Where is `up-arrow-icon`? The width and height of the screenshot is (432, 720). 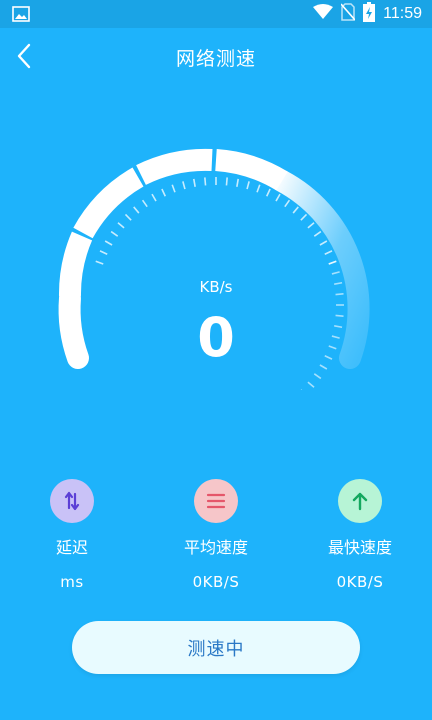 up-arrow-icon is located at coordinates (360, 501).